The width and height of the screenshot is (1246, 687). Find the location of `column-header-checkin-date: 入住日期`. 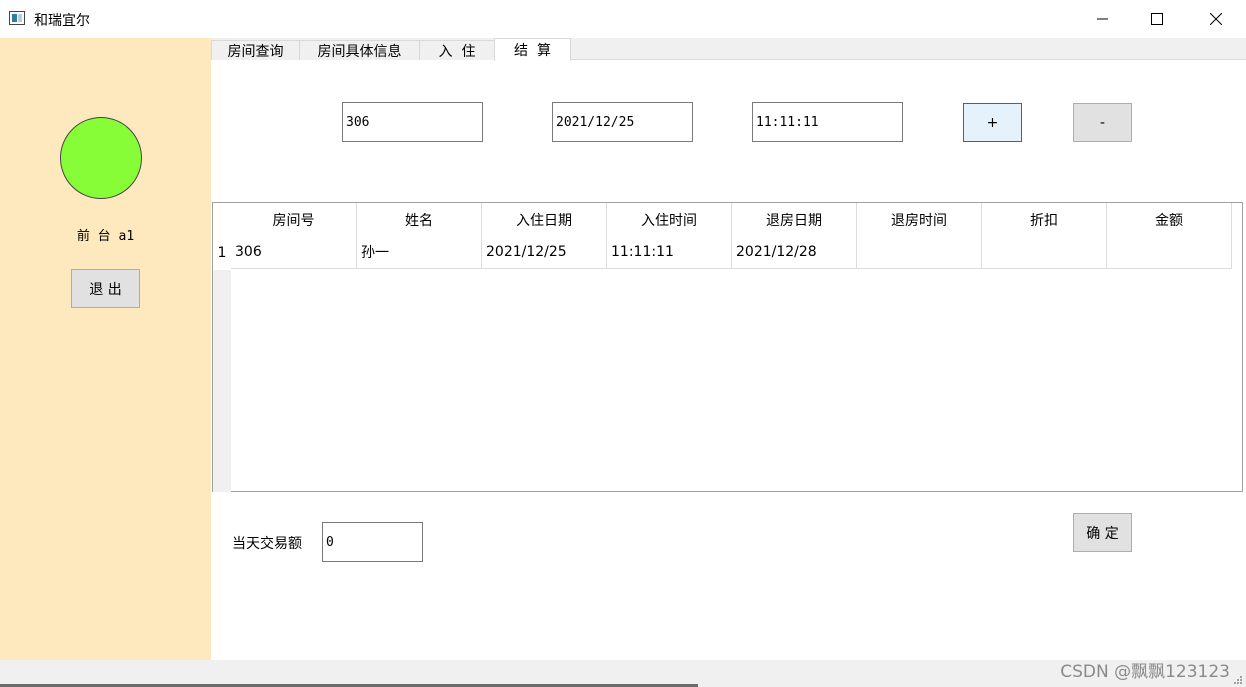

column-header-checkin-date: 入住日期 is located at coordinates (544, 219).